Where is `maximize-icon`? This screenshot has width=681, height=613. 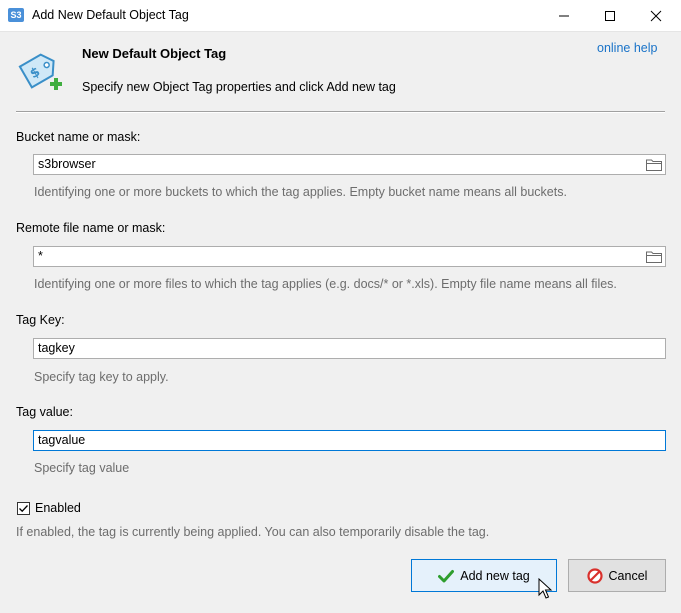 maximize-icon is located at coordinates (610, 15).